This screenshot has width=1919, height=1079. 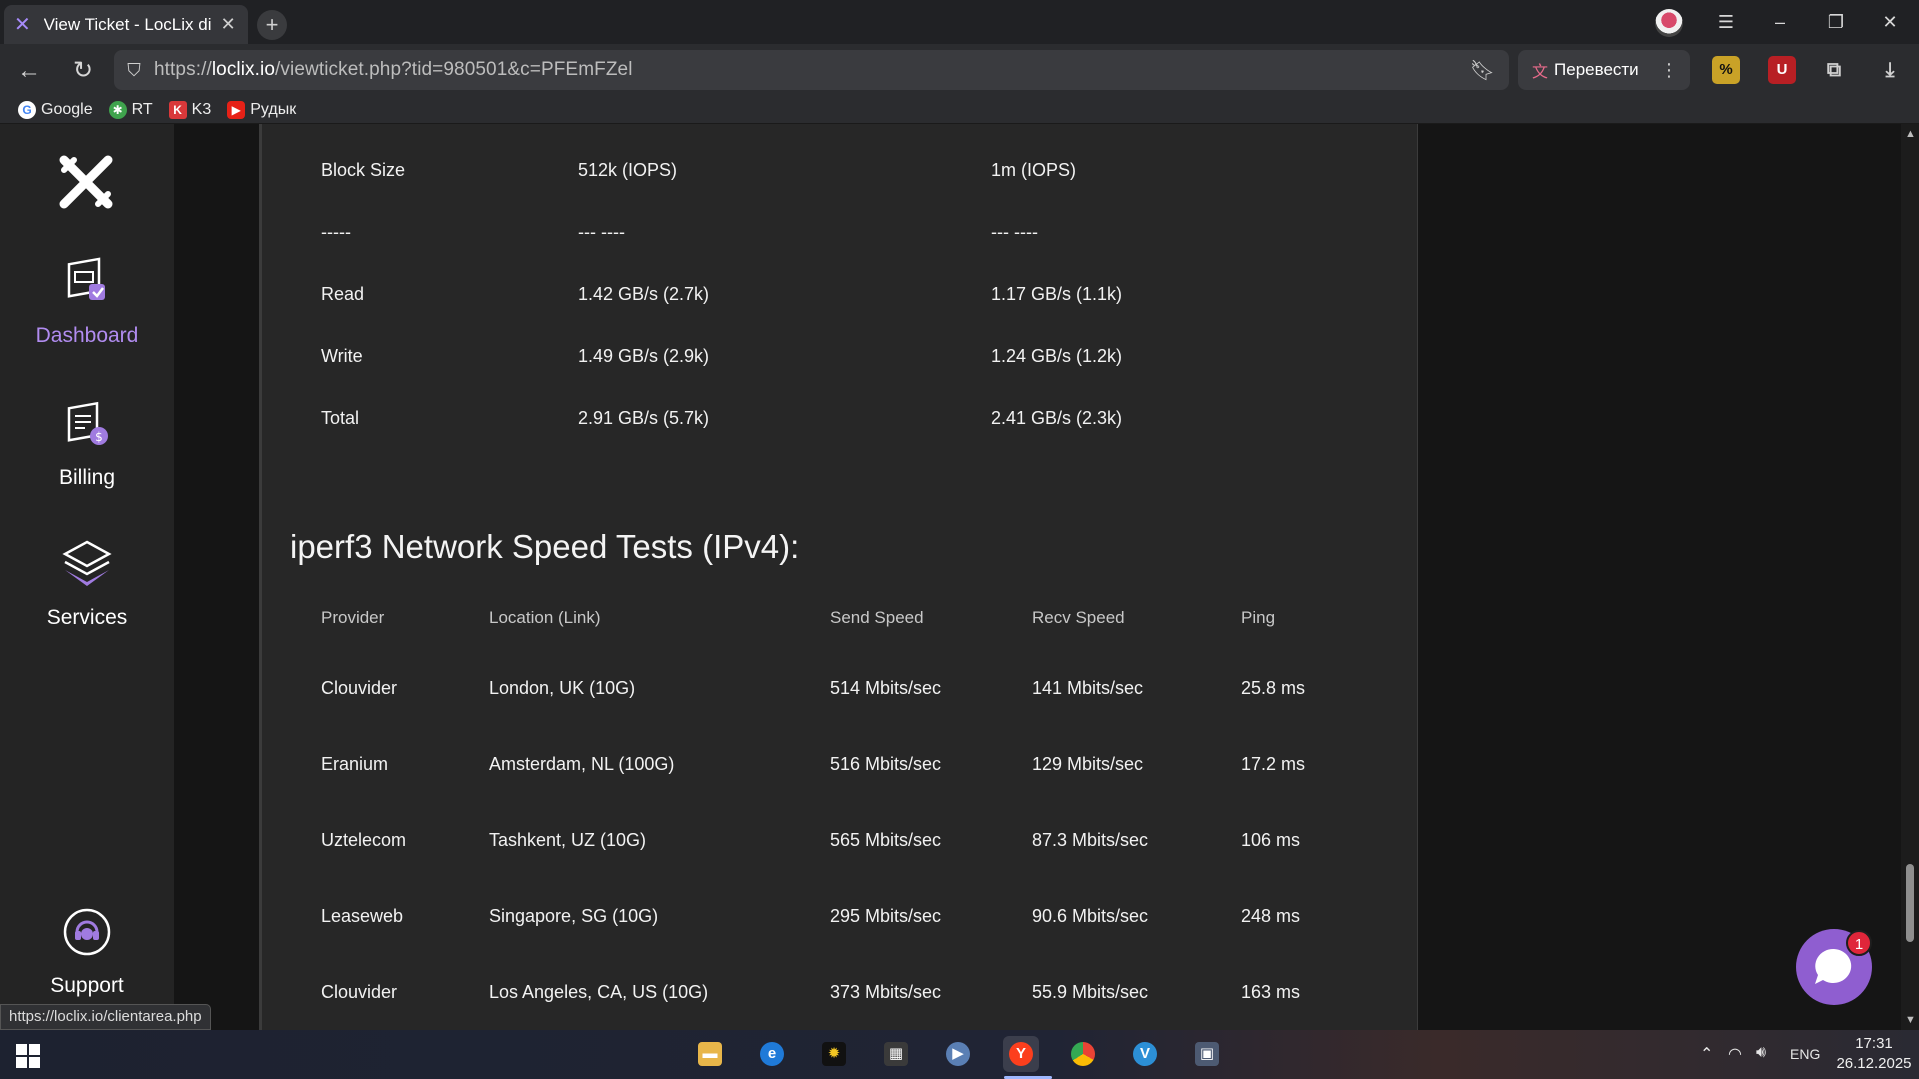 I want to click on table-row: Write 1.49 GB/s (2.9k) 1.24 GB/s (1.2k), so click(x=812, y=377).